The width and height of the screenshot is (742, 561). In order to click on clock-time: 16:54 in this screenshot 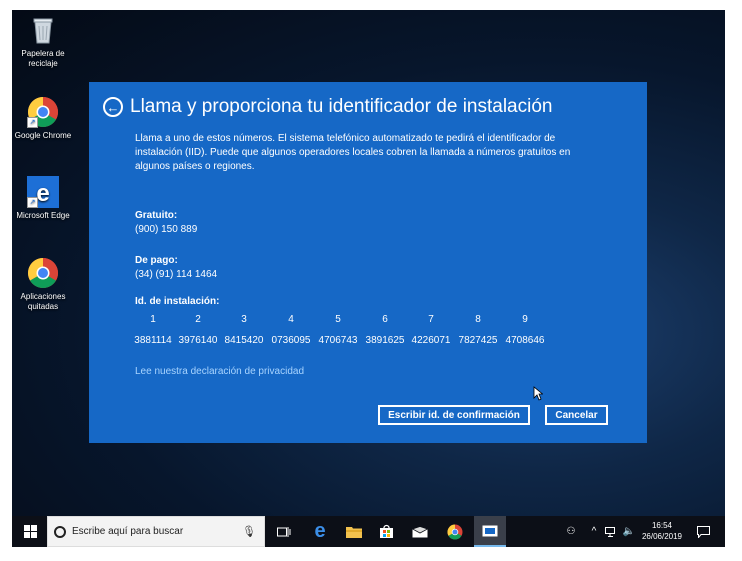, I will do `click(662, 525)`.